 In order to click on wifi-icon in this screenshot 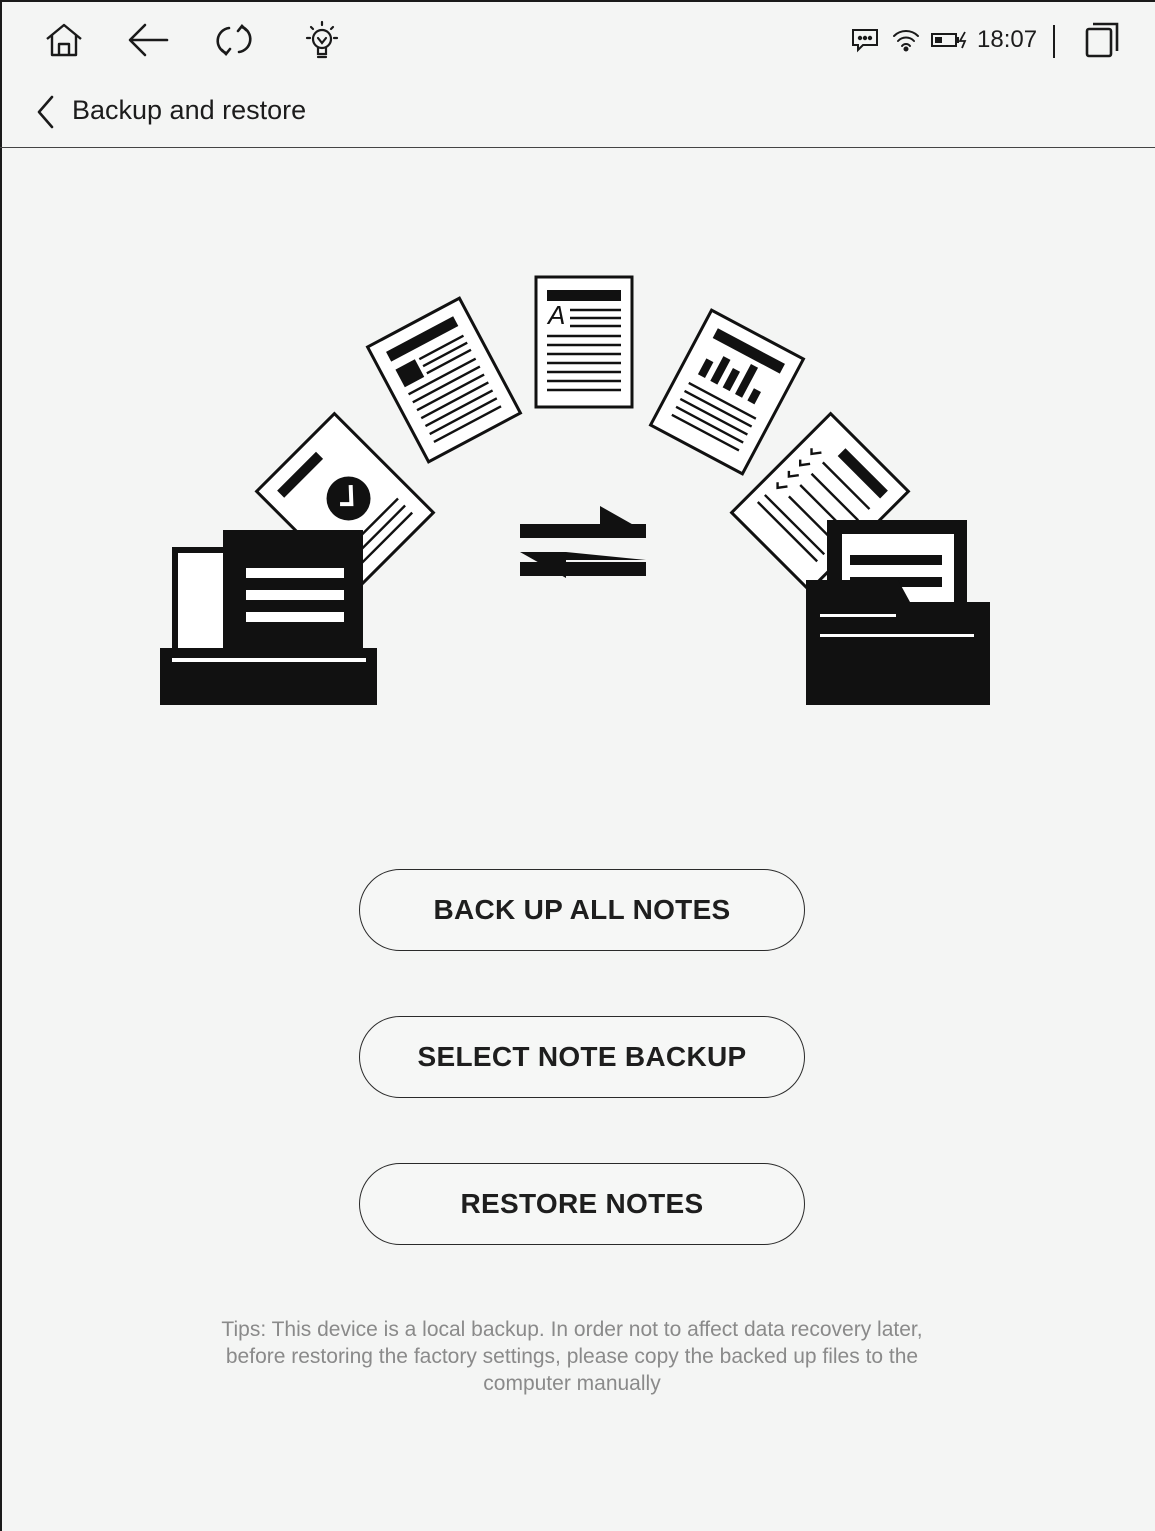, I will do `click(906, 40)`.